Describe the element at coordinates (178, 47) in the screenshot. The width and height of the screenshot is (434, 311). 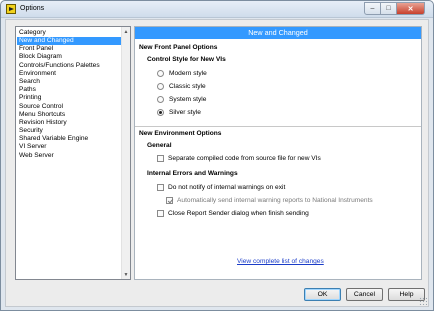
I see `front-panel-section-title: New Front Panel Options` at that location.